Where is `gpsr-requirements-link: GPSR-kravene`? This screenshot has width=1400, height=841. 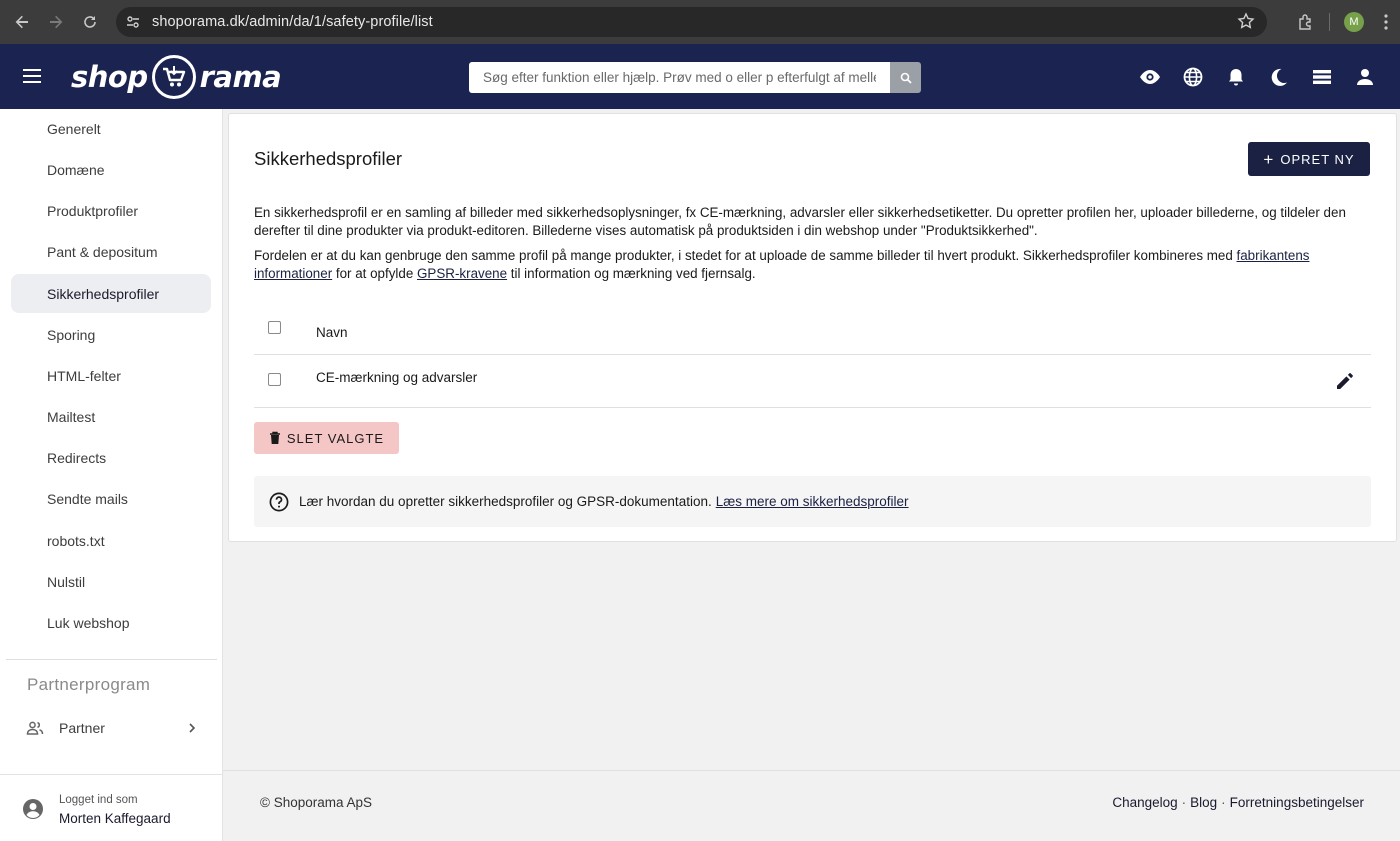
gpsr-requirements-link: GPSR-kravene is located at coordinates (462, 273).